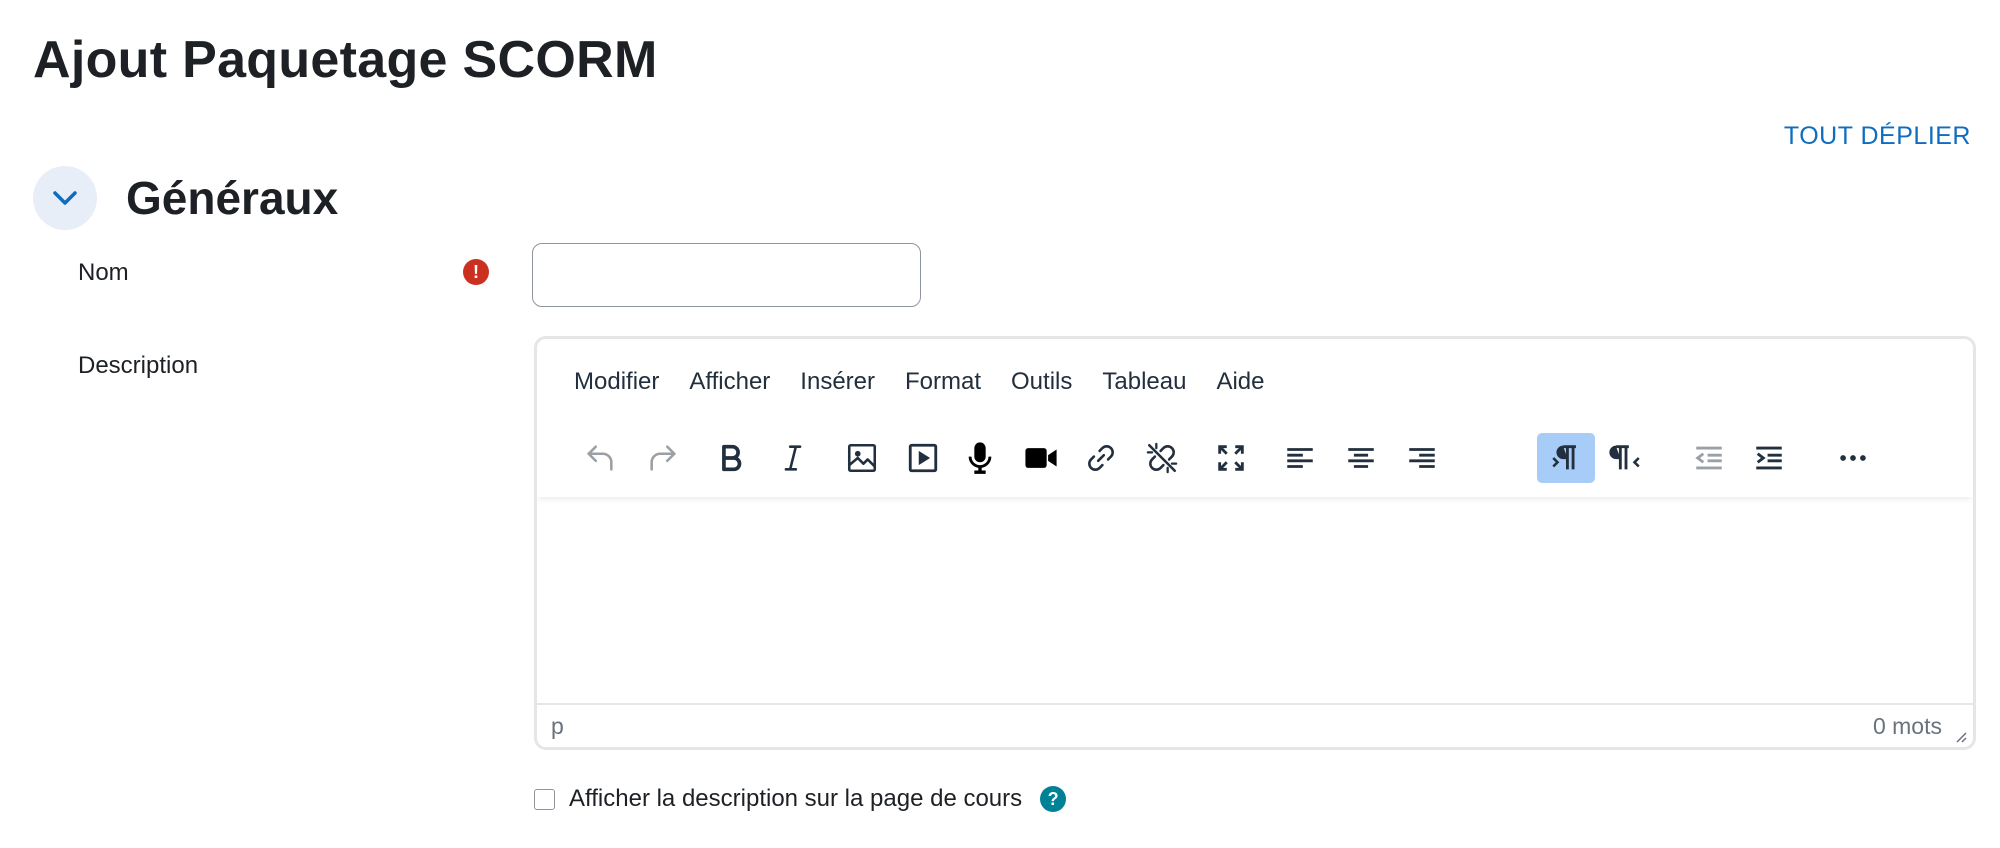 This screenshot has height=848, width=2000. I want to click on section-collapse-button, so click(65, 198).